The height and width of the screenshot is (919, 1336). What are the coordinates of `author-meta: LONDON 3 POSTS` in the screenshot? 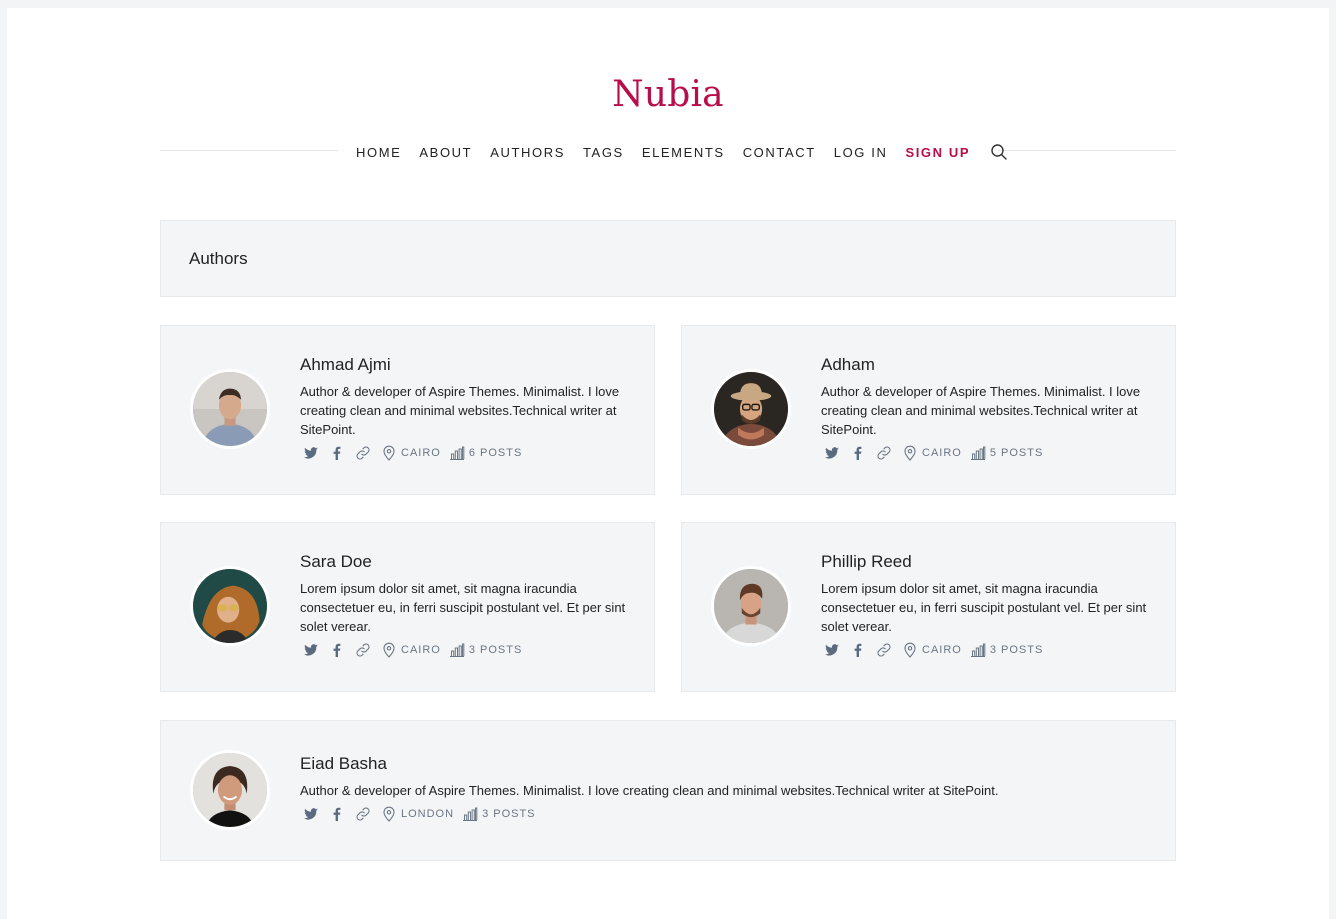 It's located at (423, 814).